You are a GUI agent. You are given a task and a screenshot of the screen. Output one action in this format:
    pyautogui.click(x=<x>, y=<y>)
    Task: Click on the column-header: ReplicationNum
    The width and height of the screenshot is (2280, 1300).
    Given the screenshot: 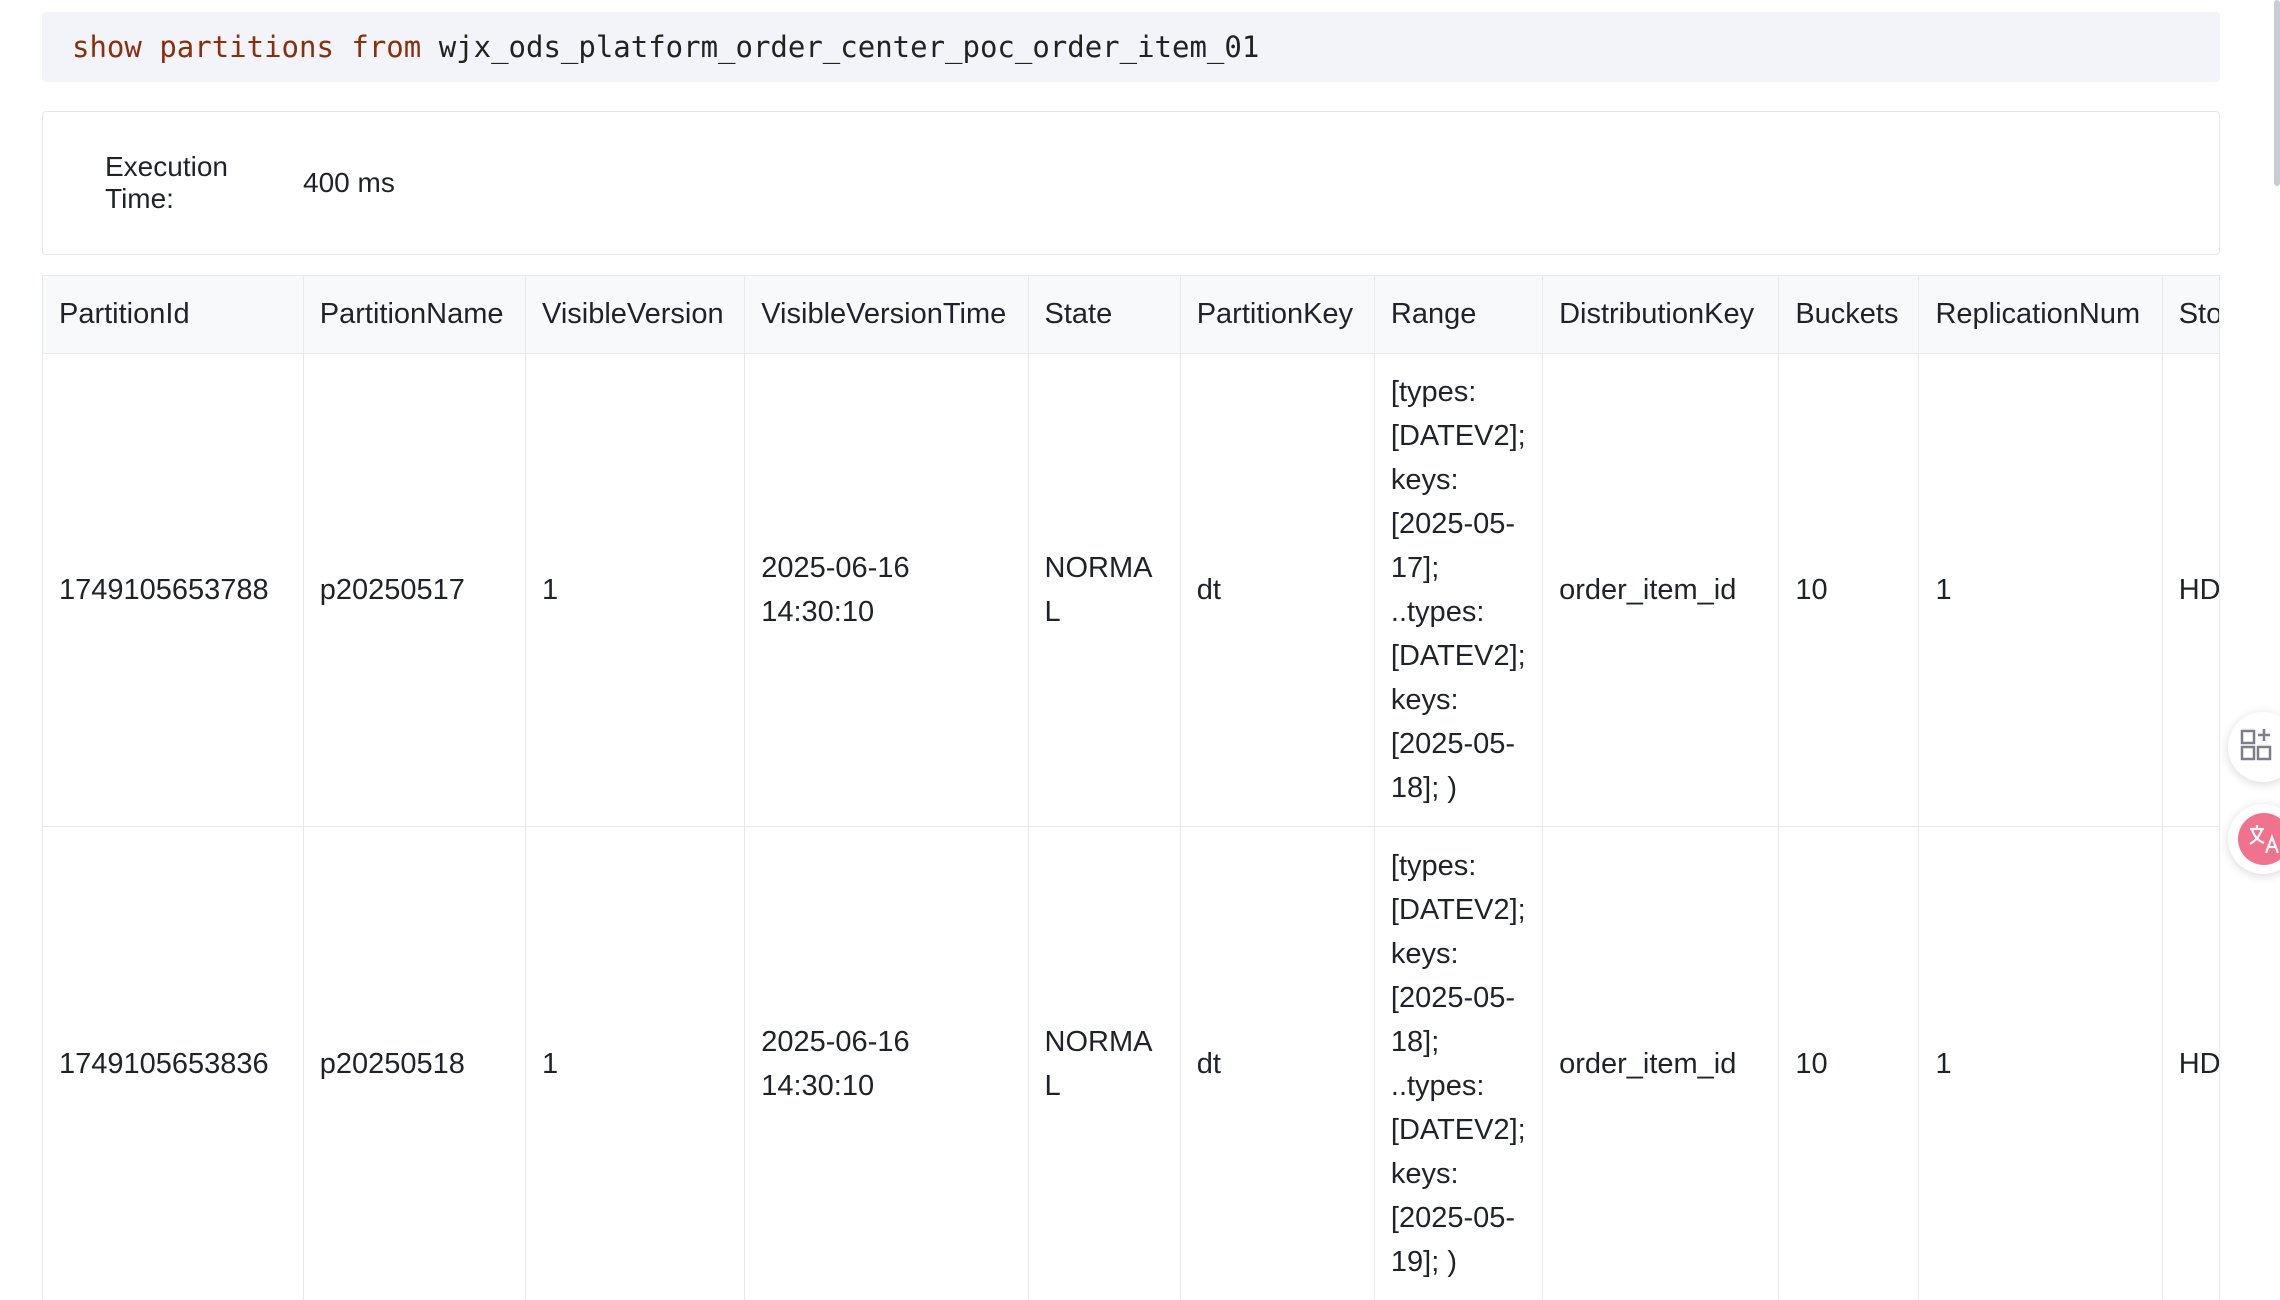 What is the action you would take?
    pyautogui.click(x=2040, y=315)
    